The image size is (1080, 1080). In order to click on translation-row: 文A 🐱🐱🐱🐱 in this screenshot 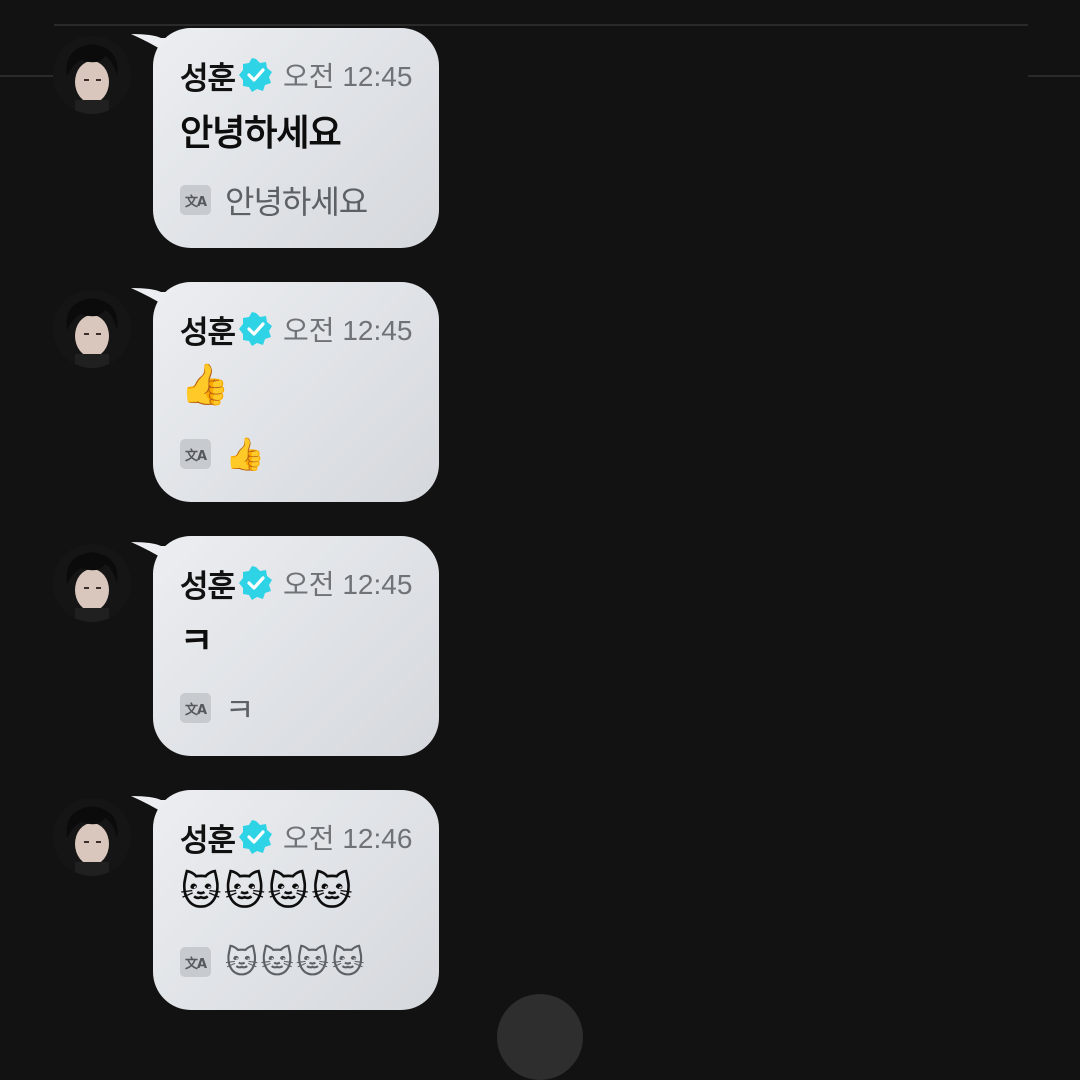, I will do `click(273, 962)`.